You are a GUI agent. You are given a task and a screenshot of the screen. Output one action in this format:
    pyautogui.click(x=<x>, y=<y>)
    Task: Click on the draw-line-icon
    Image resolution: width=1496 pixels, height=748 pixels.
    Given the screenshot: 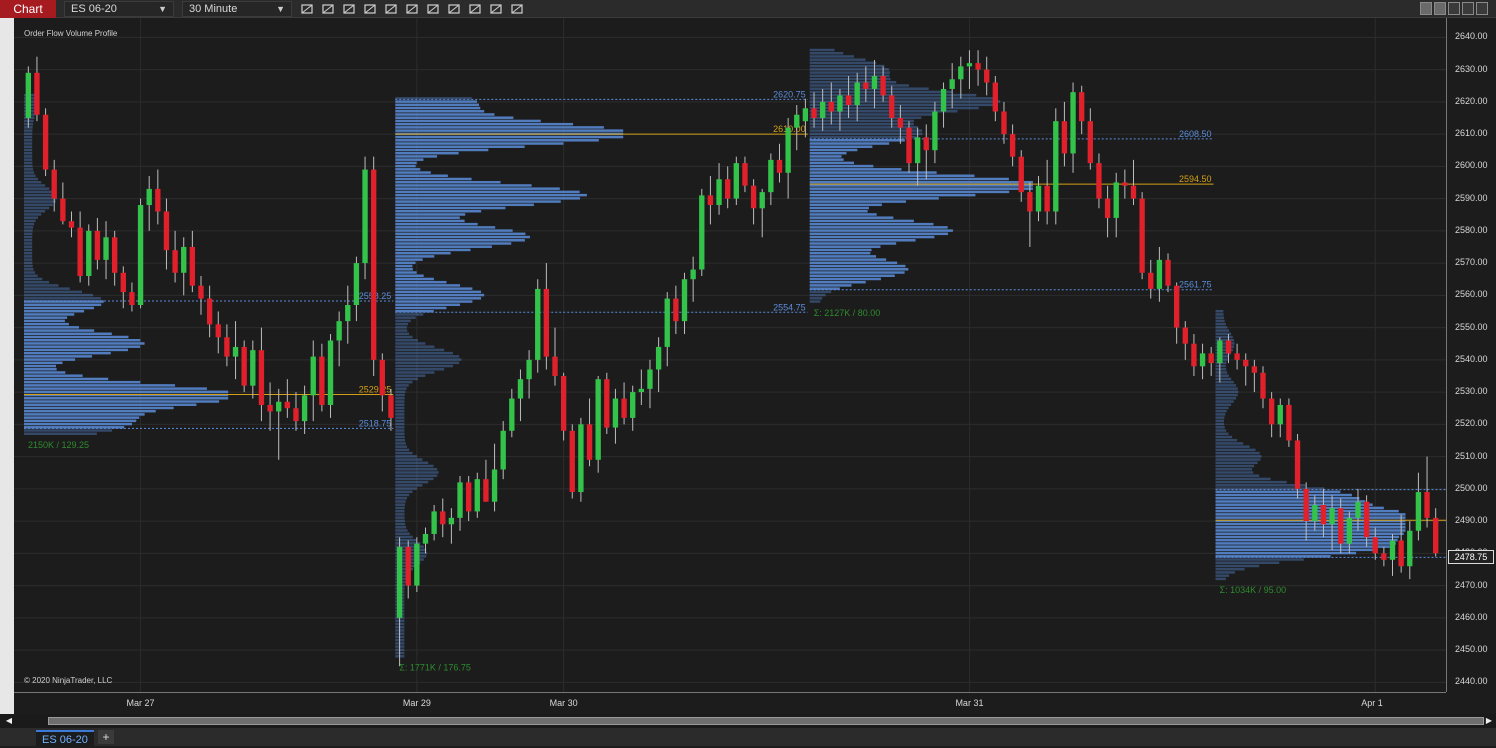 What is the action you would take?
    pyautogui.click(x=328, y=9)
    